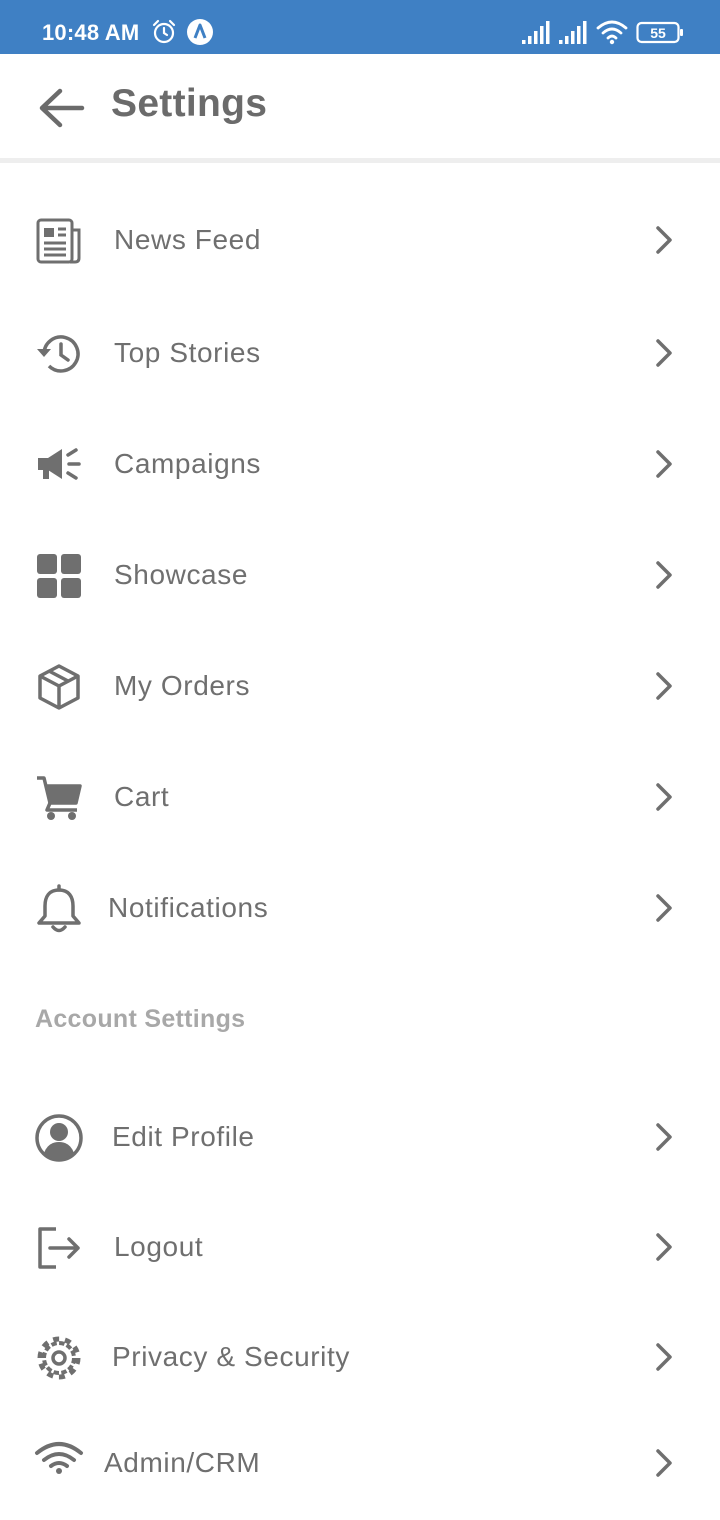  What do you see at coordinates (360, 1463) in the screenshot?
I see `menu-item-admin-crm: Admin/CRM` at bounding box center [360, 1463].